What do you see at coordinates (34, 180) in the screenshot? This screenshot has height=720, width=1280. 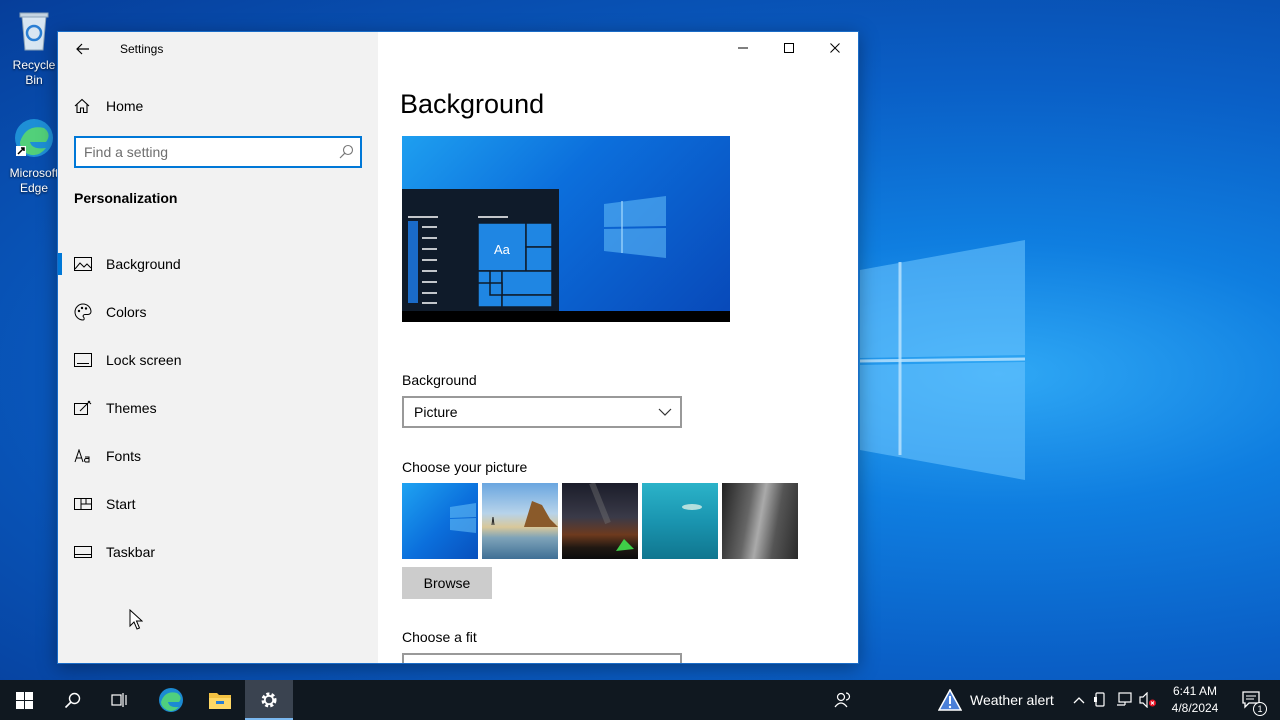 I see `desktop-icon-label: Microsoft Edge` at bounding box center [34, 180].